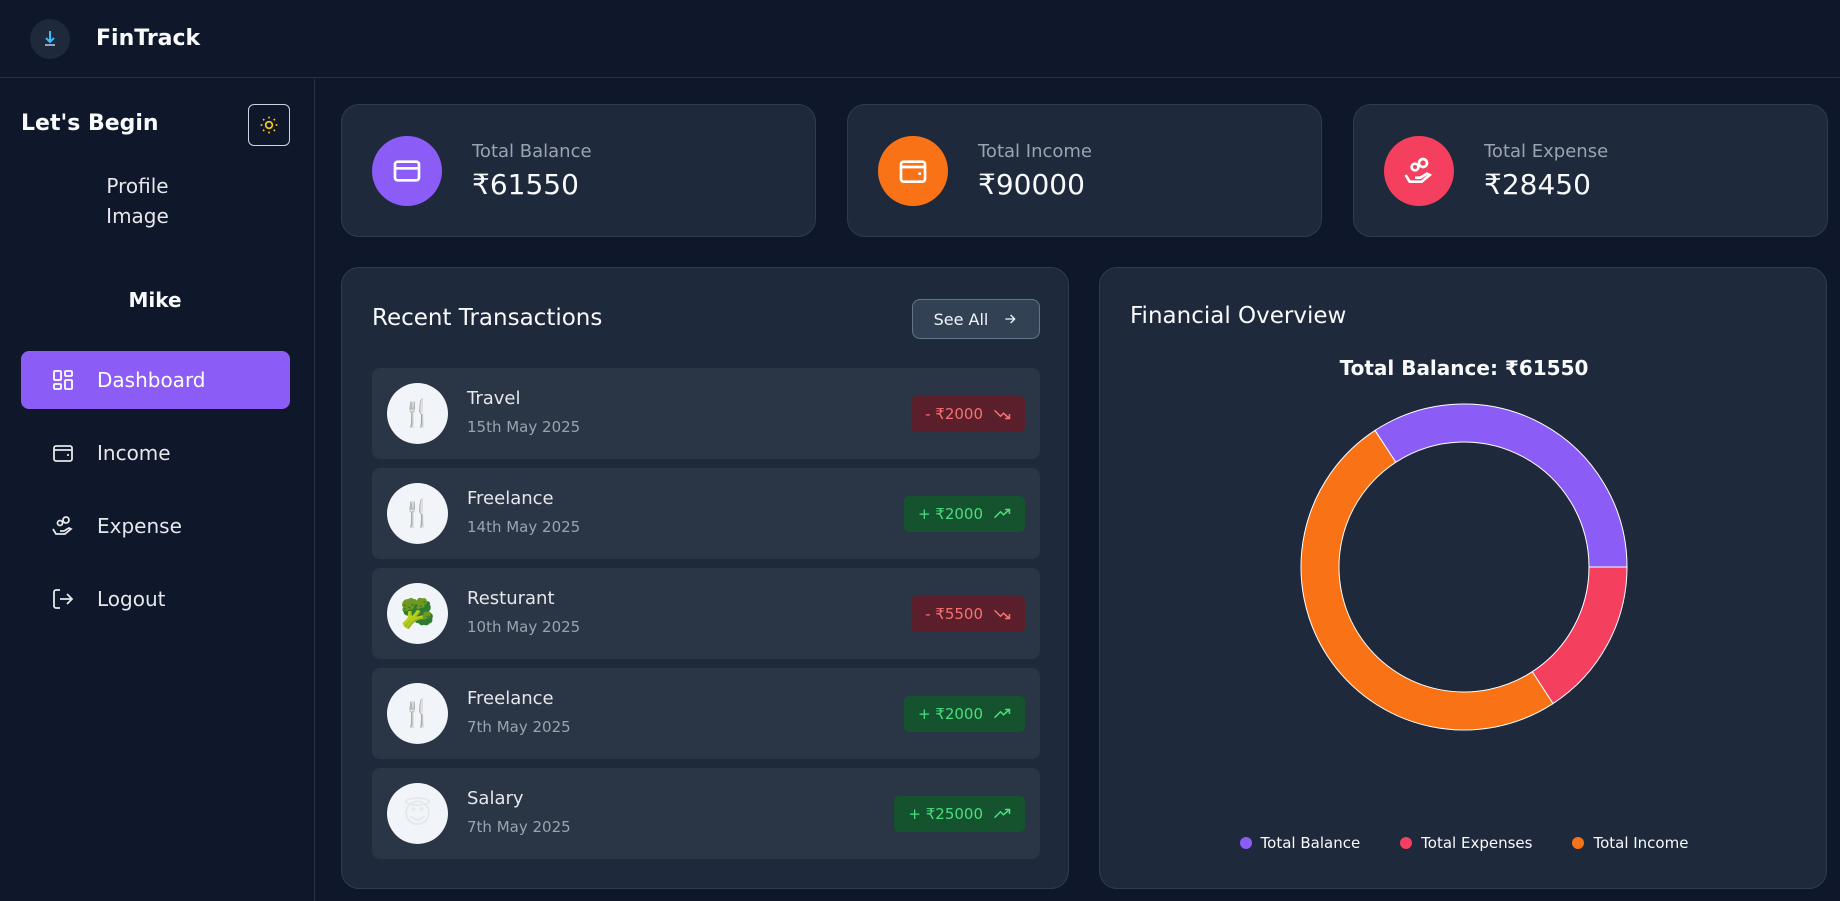 This screenshot has width=1840, height=901. What do you see at coordinates (706, 813) in the screenshot?
I see `transaction-row: 😇 Salary 7th May 2025 + ₹25000` at bounding box center [706, 813].